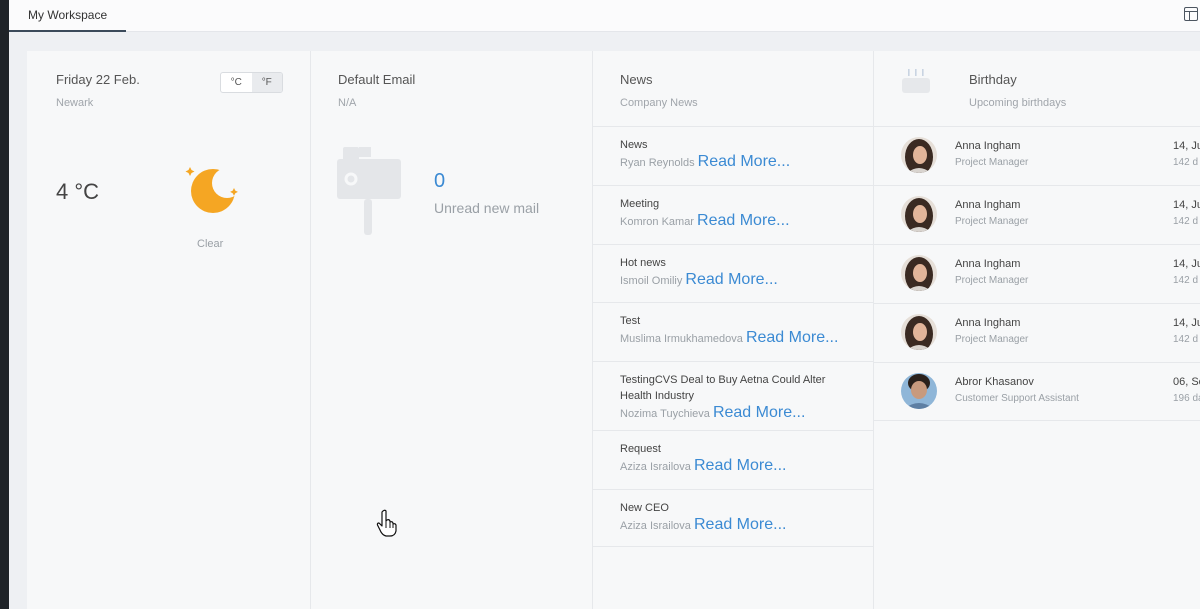 The image size is (1200, 609). I want to click on unread-mail-label: Unread new mail, so click(487, 208).